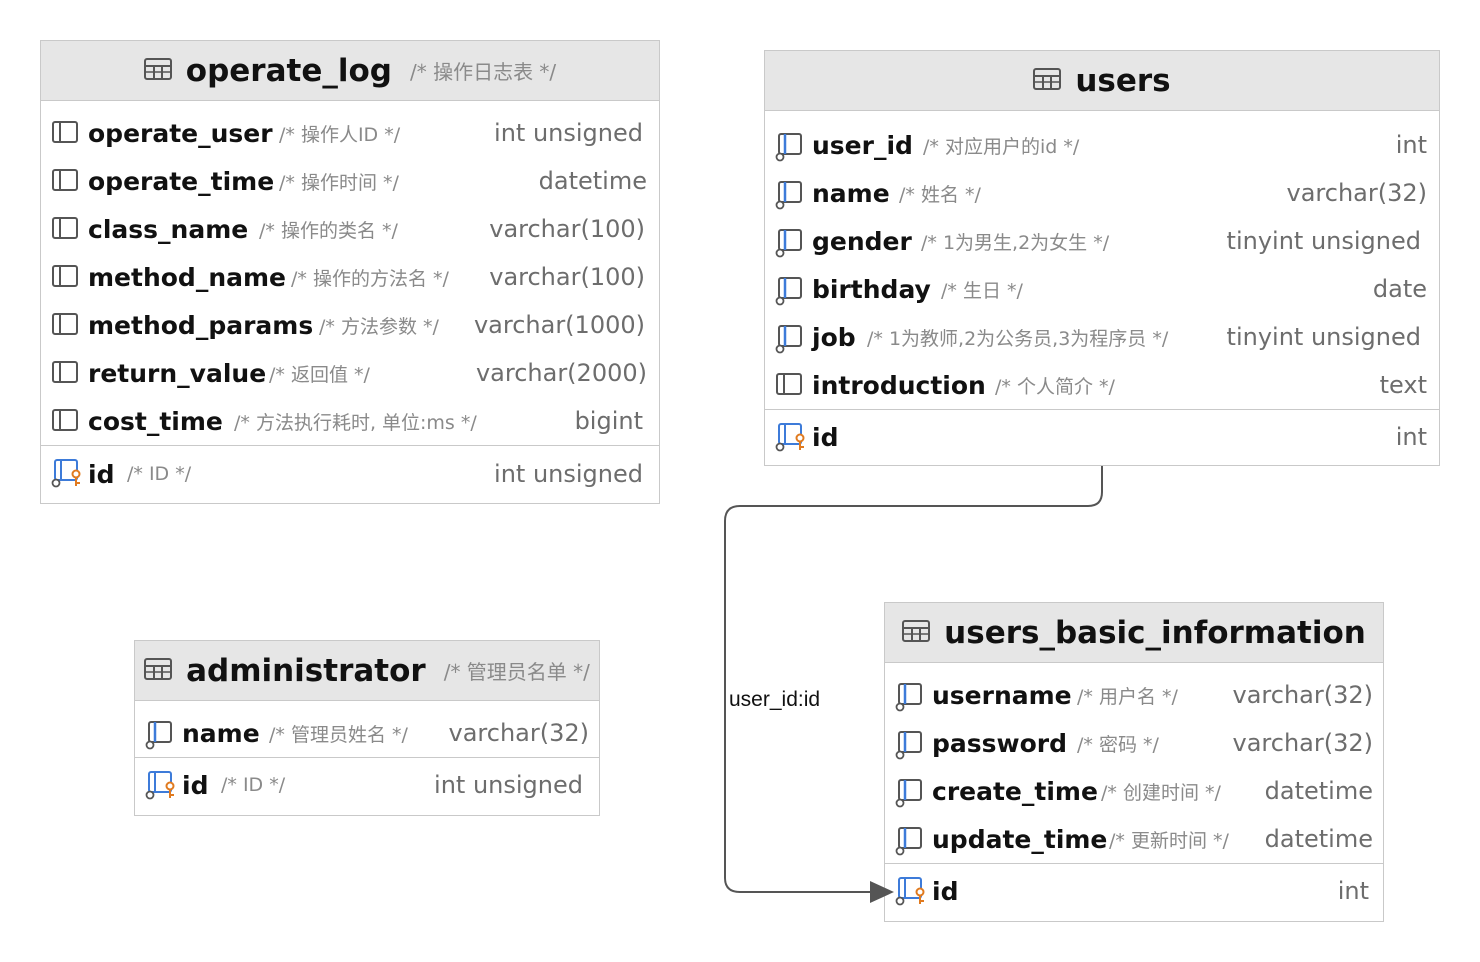 The width and height of the screenshot is (1480, 962). I want to click on column-type: text, so click(1403, 385).